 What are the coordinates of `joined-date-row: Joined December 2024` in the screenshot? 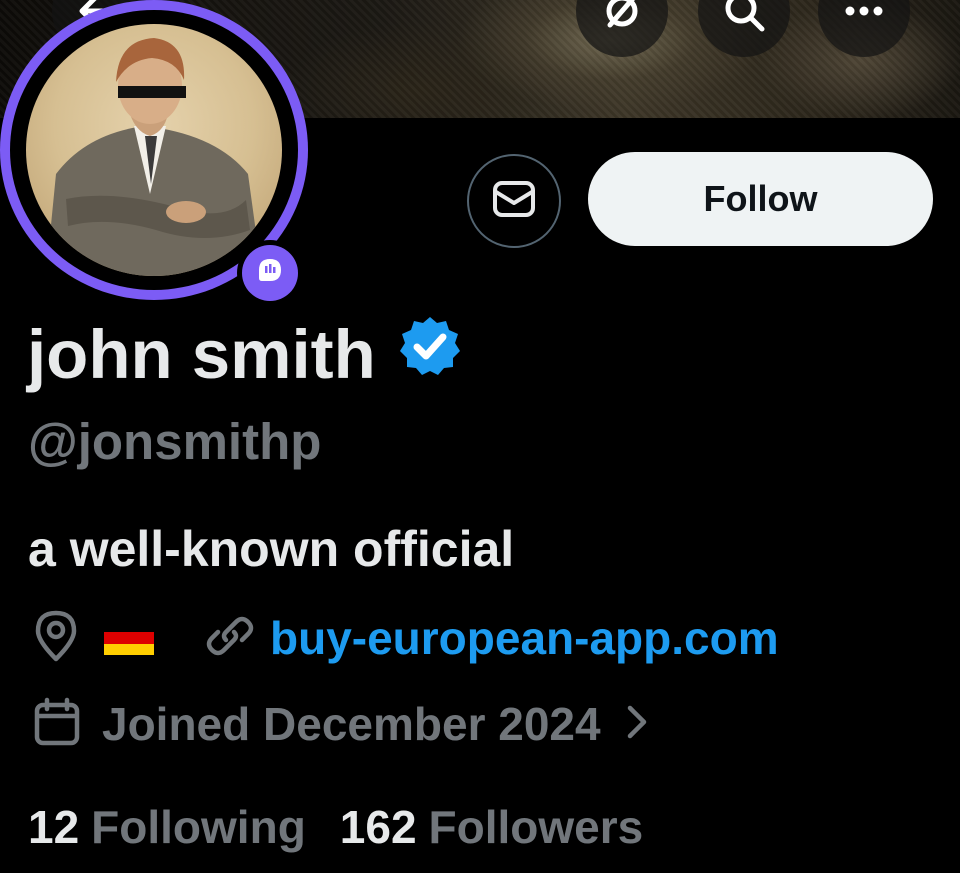 It's located at (340, 724).